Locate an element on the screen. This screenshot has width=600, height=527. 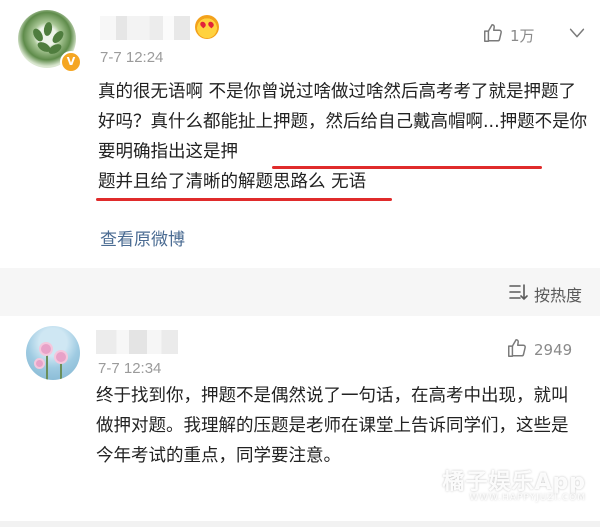
post-like-button: 1万 is located at coordinates (508, 35).